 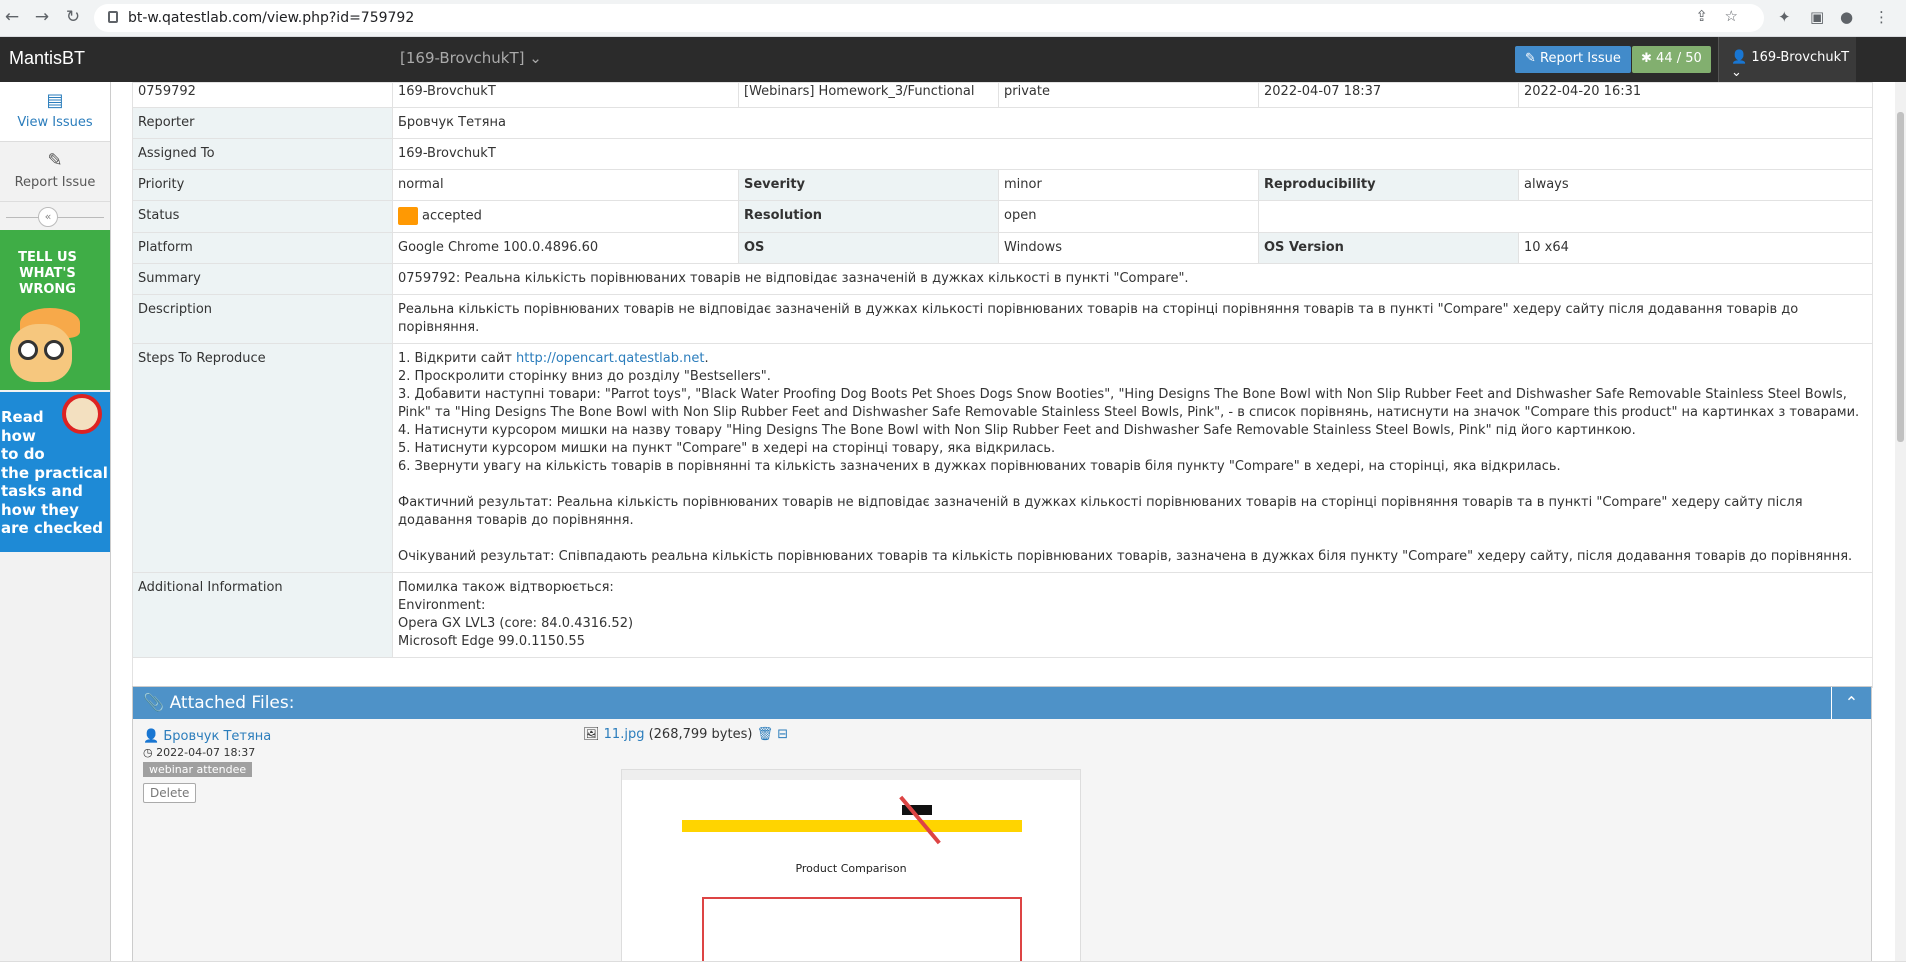 What do you see at coordinates (262, 457) in the screenshot?
I see `steps-label: Steps To Reproduce` at bounding box center [262, 457].